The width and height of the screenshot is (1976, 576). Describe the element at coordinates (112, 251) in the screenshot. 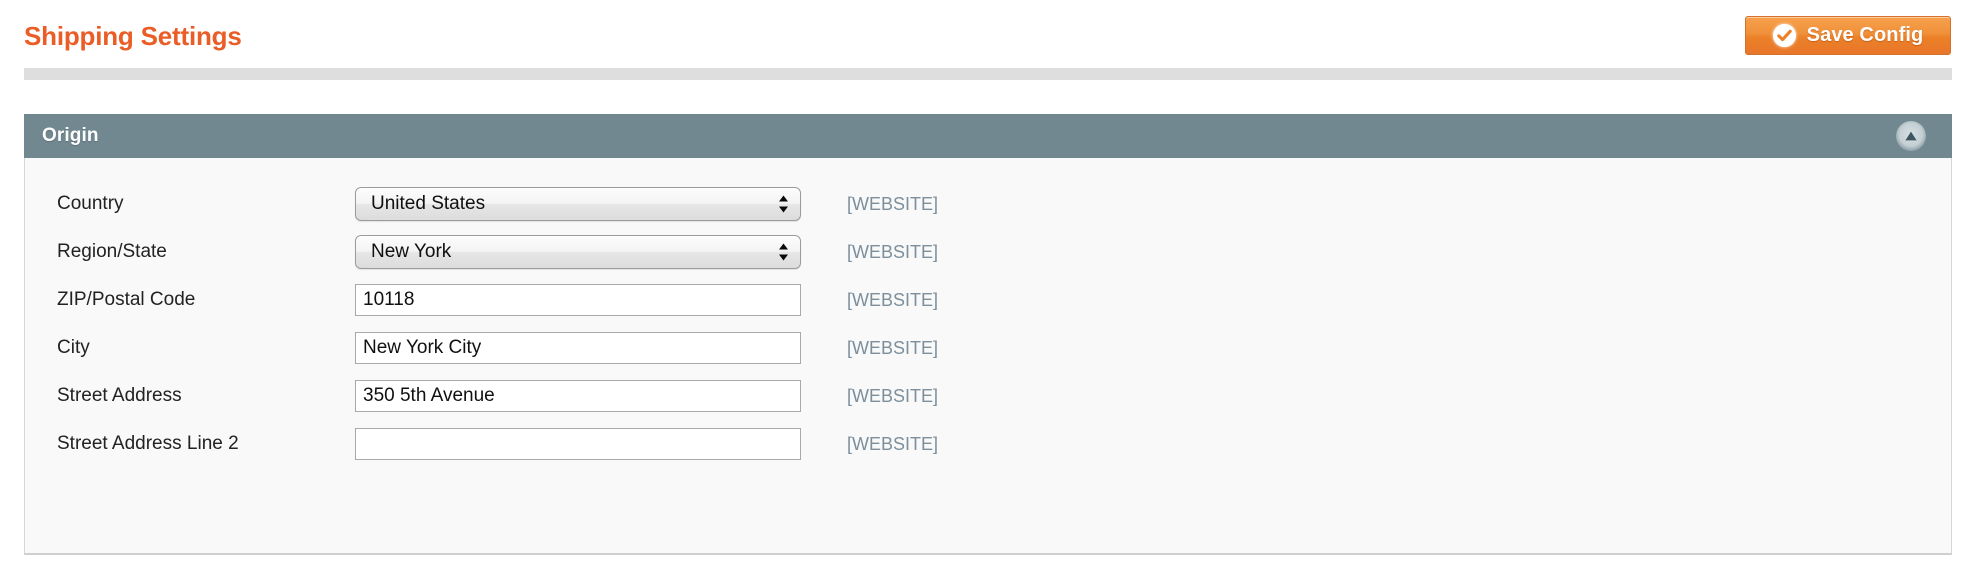

I see `field-label: Region/State` at that location.